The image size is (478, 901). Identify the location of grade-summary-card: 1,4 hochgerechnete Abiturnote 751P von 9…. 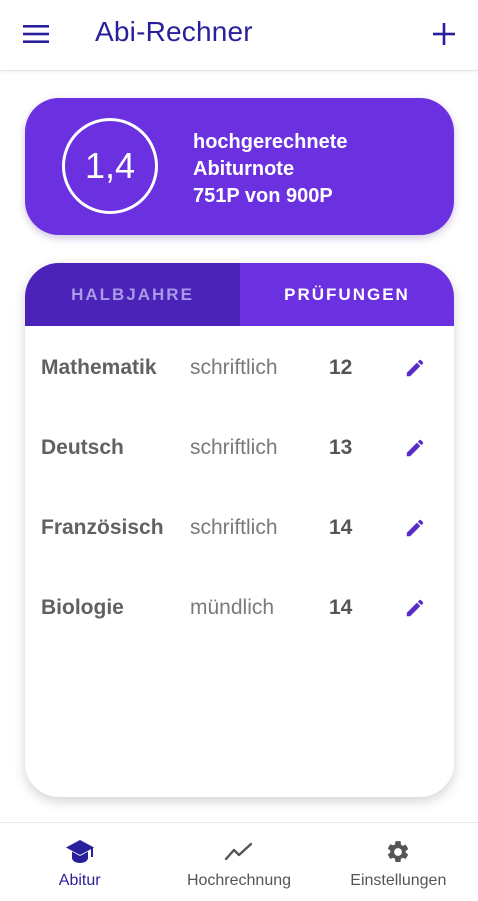
(239, 166).